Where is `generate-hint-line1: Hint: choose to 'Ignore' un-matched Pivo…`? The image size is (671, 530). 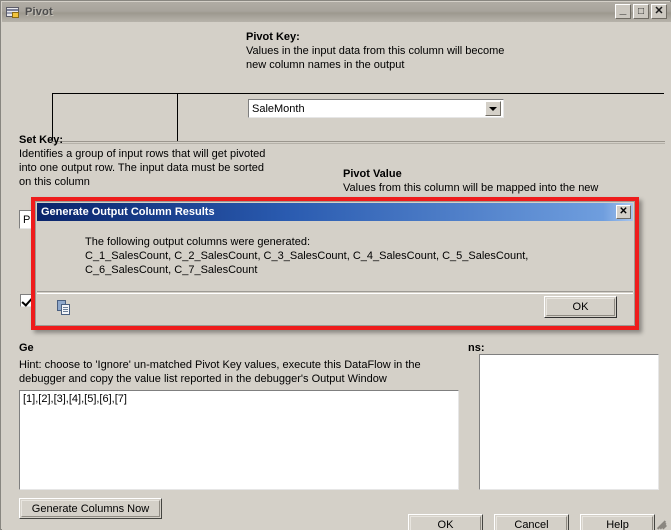
generate-hint-line1: Hint: choose to 'Ignore' un-matched Pivo… is located at coordinates (220, 365).